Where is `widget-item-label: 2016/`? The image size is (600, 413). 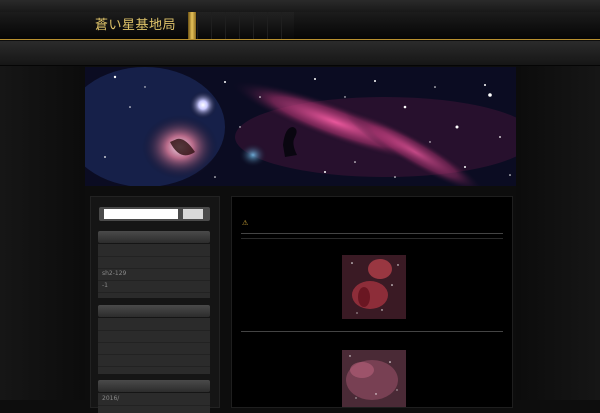
widget-item-label: 2016/ is located at coordinates (111, 398).